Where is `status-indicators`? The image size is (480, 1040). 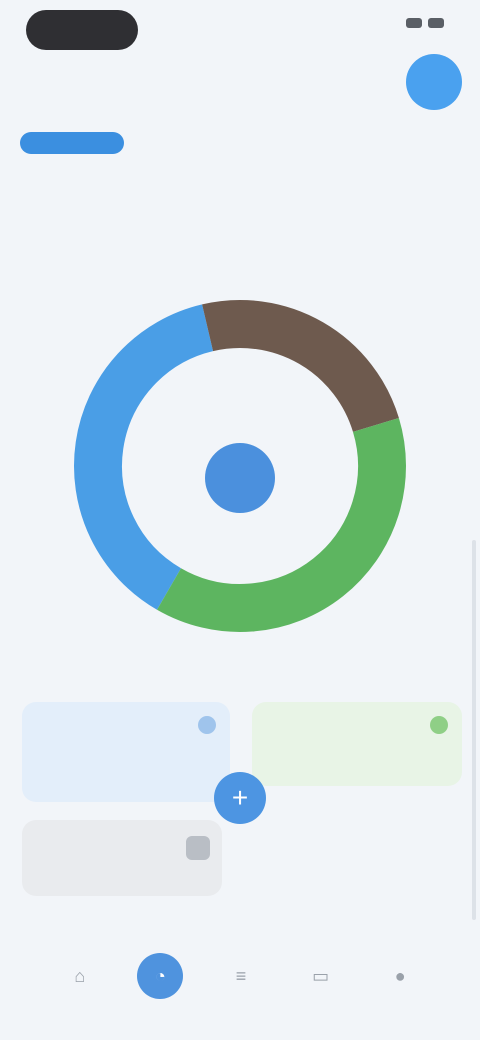 status-indicators is located at coordinates (422, 23).